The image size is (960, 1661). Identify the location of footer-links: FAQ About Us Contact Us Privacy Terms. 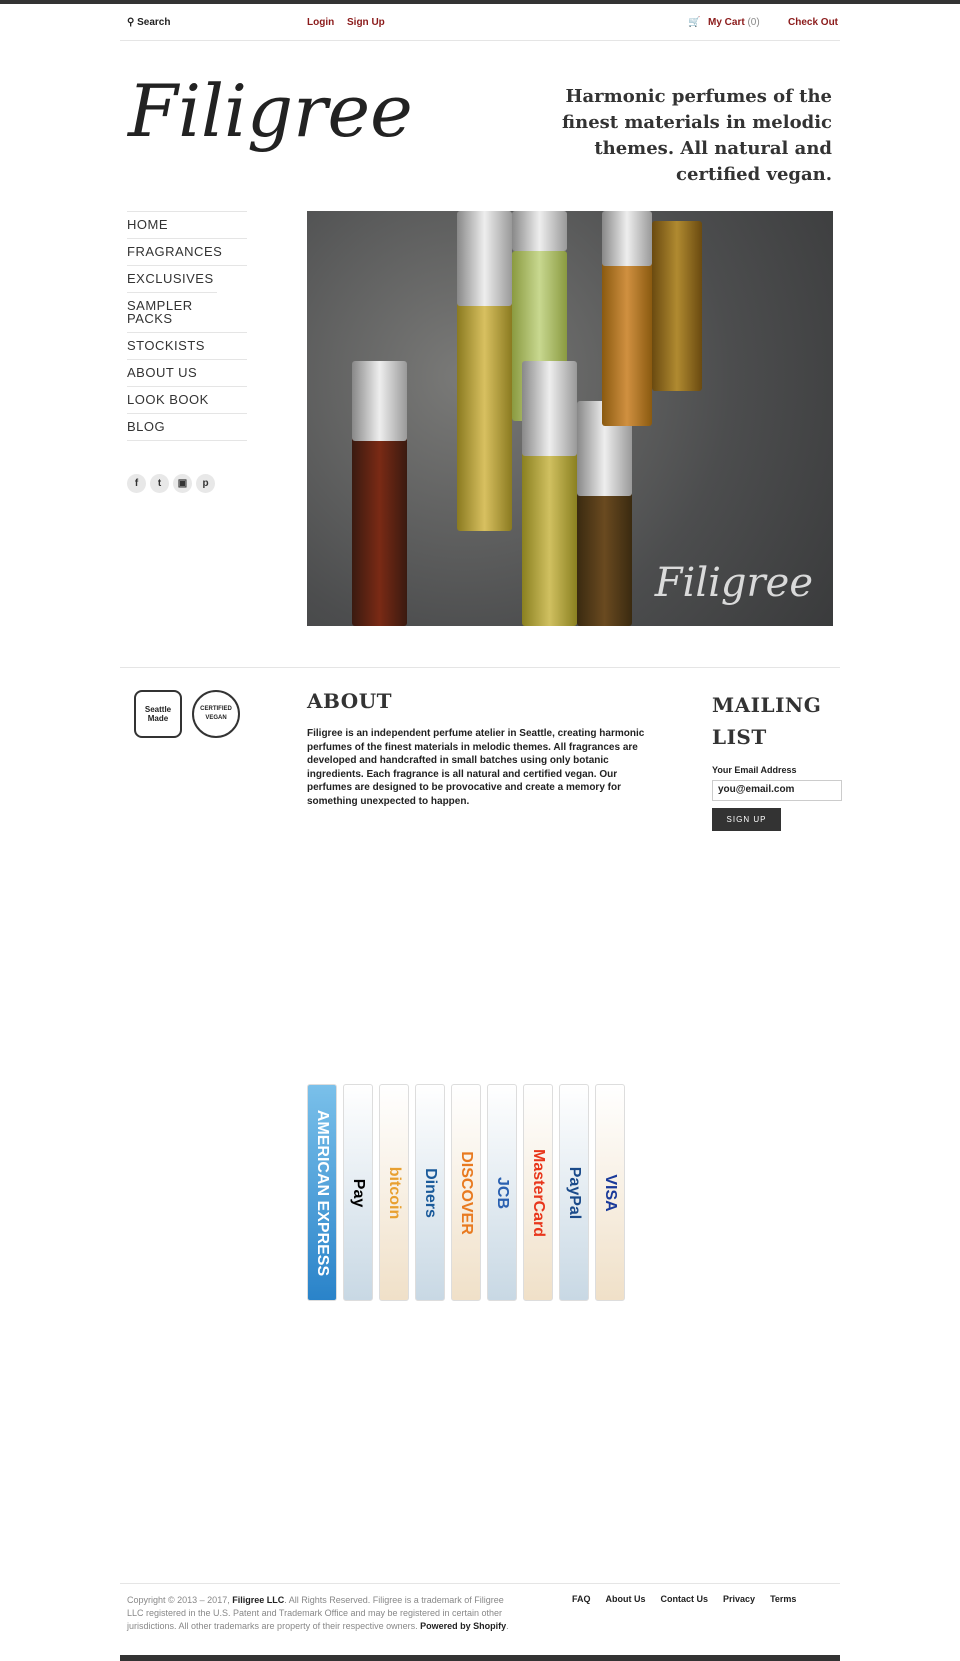
(684, 1599).